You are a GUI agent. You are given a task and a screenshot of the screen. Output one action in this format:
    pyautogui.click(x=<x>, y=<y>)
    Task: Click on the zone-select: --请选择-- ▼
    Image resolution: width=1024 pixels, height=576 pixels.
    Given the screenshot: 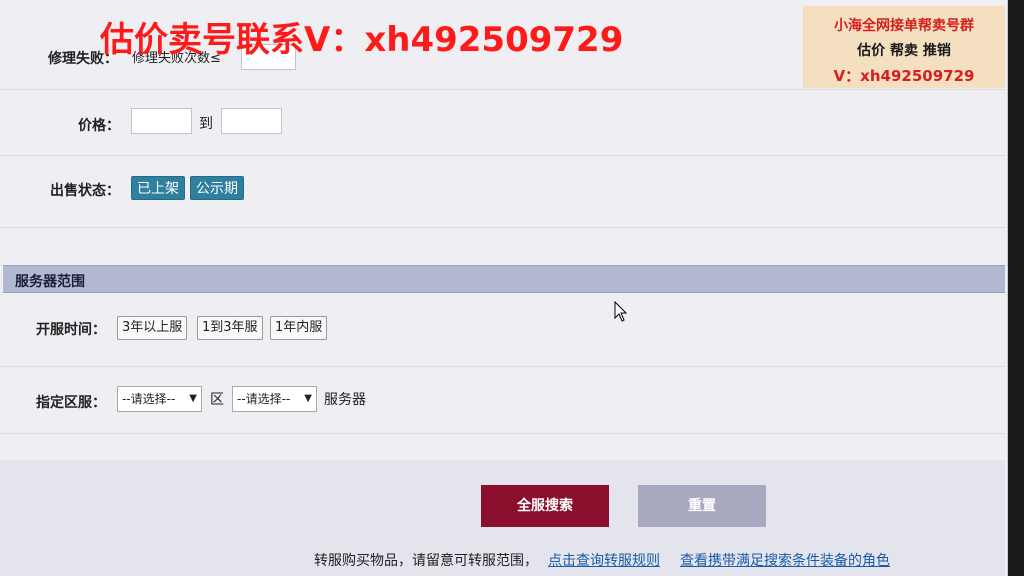 What is the action you would take?
    pyautogui.click(x=159, y=399)
    